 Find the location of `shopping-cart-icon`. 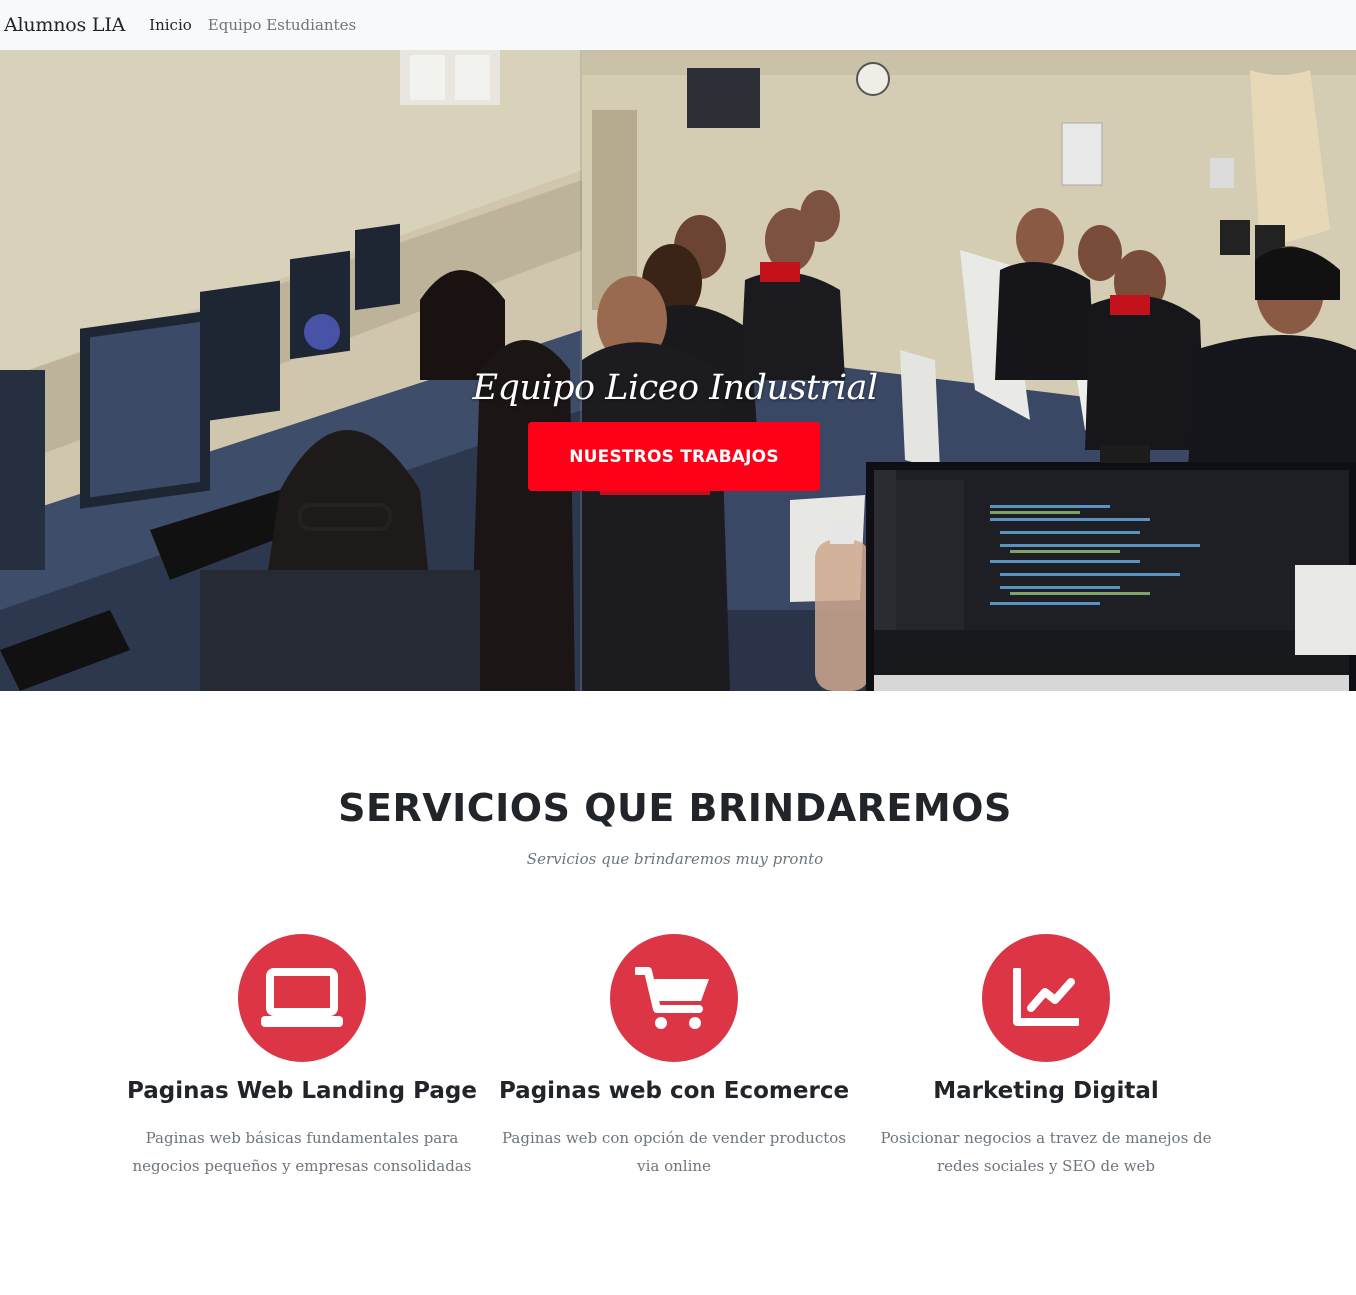

shopping-cart-icon is located at coordinates (674, 998).